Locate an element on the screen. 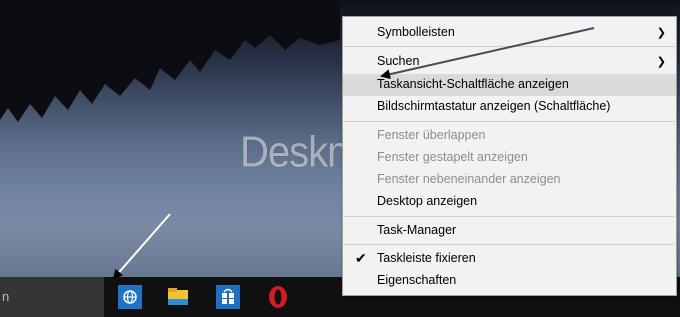 This screenshot has width=680, height=317. checkmark-icon: ✔ is located at coordinates (361, 258).